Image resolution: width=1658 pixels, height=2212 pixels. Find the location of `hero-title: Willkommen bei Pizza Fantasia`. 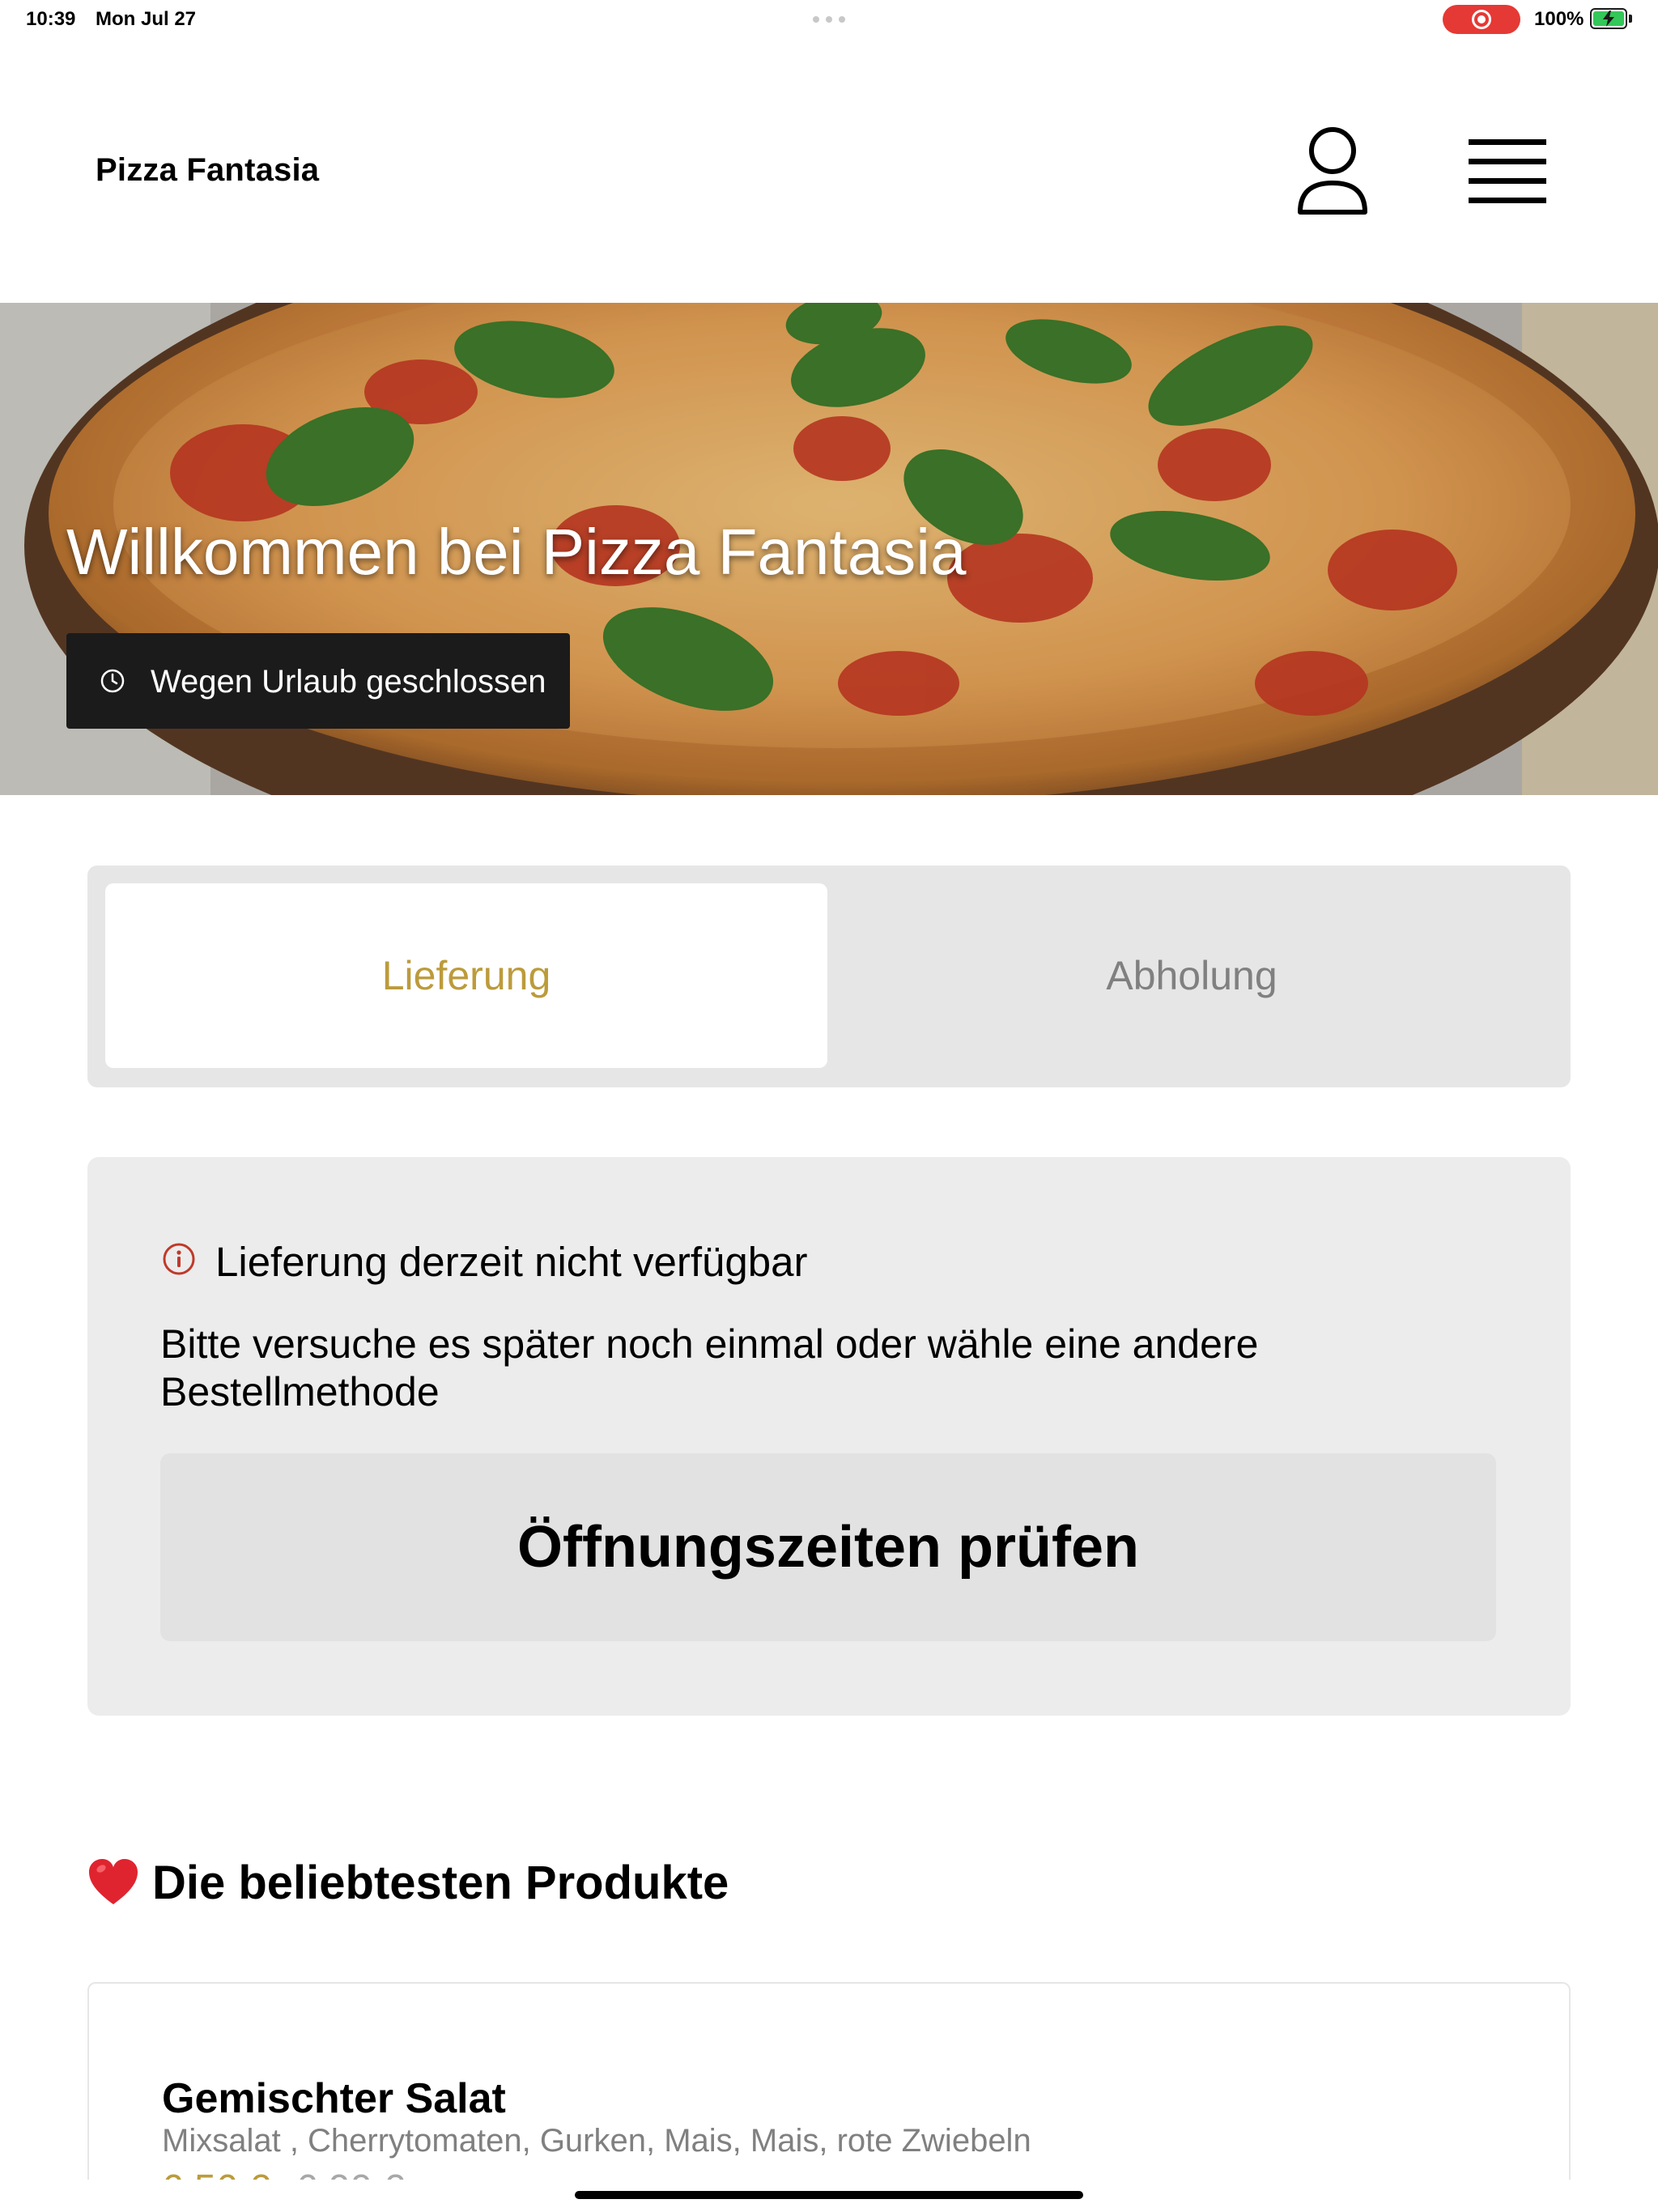

hero-title: Willkommen bei Pizza Fantasia is located at coordinates (516, 552).